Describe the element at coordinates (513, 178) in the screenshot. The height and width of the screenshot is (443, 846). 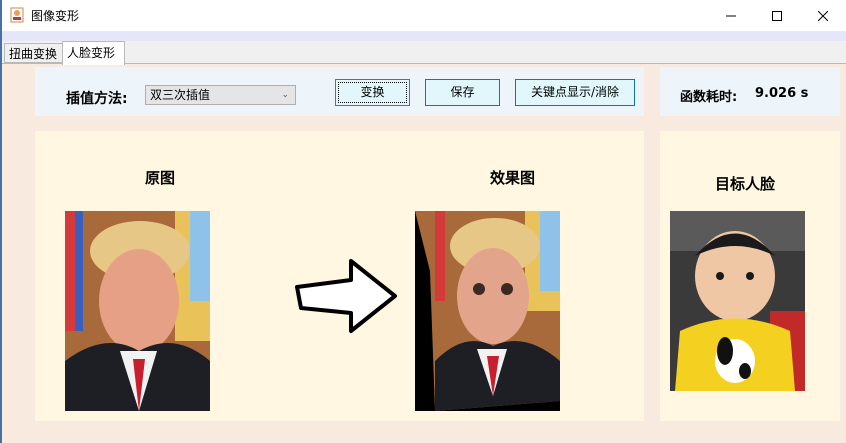
I see `result-title: 效果图` at that location.